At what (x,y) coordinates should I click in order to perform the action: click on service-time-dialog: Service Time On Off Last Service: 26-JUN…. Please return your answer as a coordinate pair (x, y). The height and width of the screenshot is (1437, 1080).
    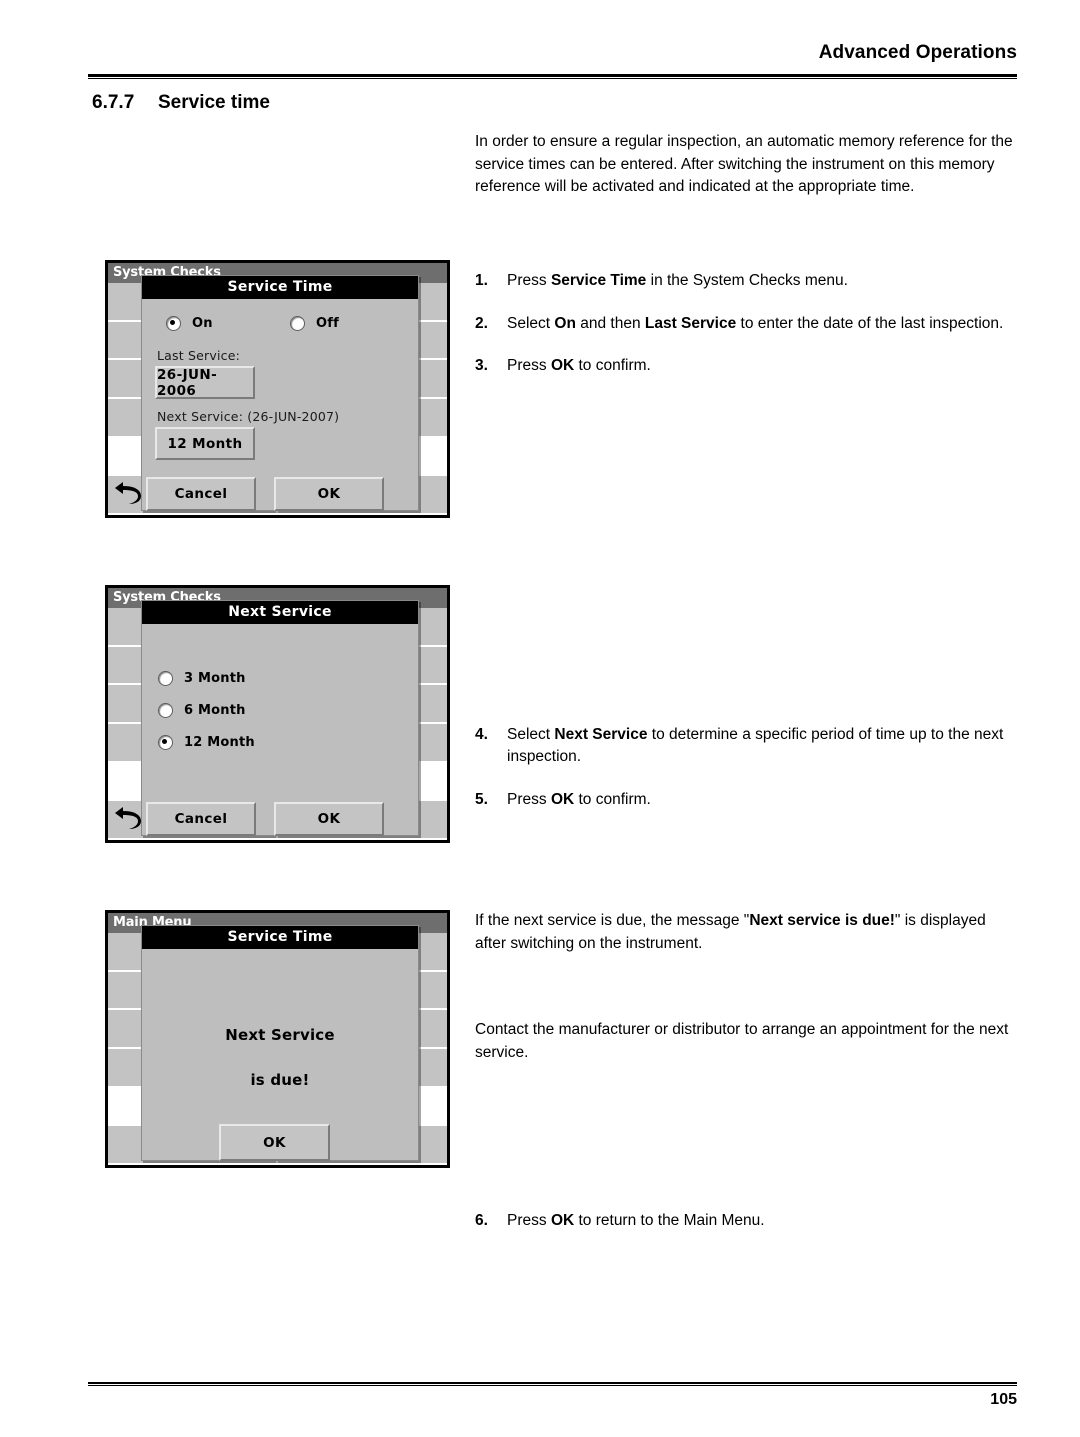
    Looking at the image, I should click on (280, 393).